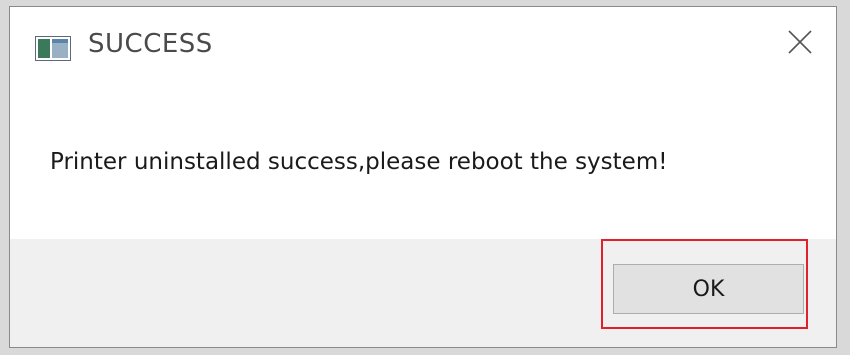 The height and width of the screenshot is (355, 850). I want to click on window-app-icon, so click(53, 48).